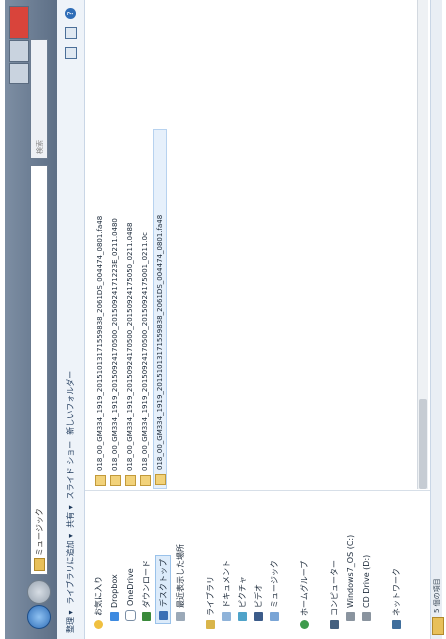  What do you see at coordinates (70, 470) in the screenshot?
I see `slideshow-button: スライド ショー` at bounding box center [70, 470].